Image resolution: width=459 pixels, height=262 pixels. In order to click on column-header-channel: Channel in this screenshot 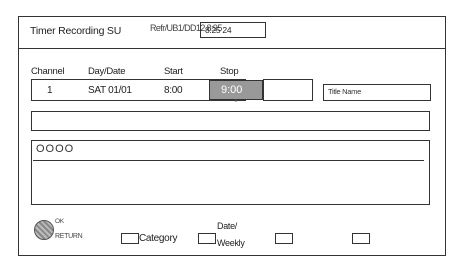, I will do `click(48, 71)`.